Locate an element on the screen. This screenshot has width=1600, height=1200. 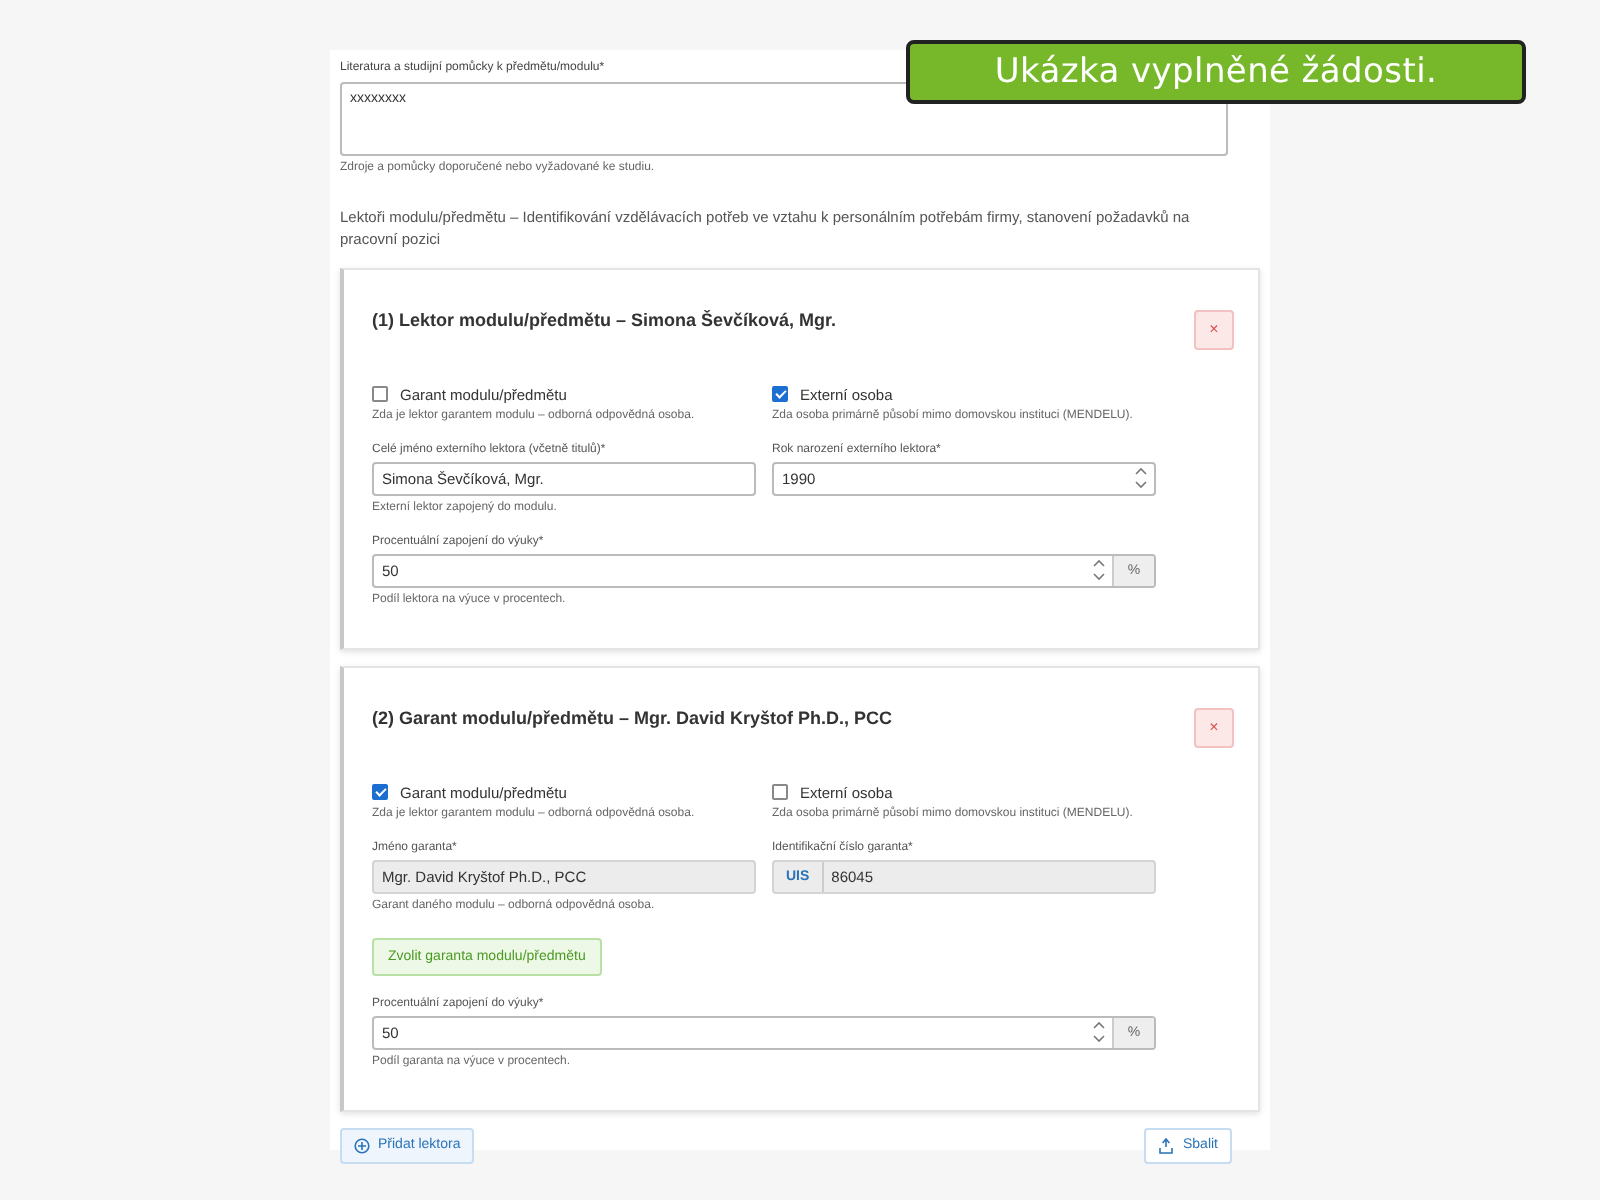
collapse-icon is located at coordinates (1166, 1145).